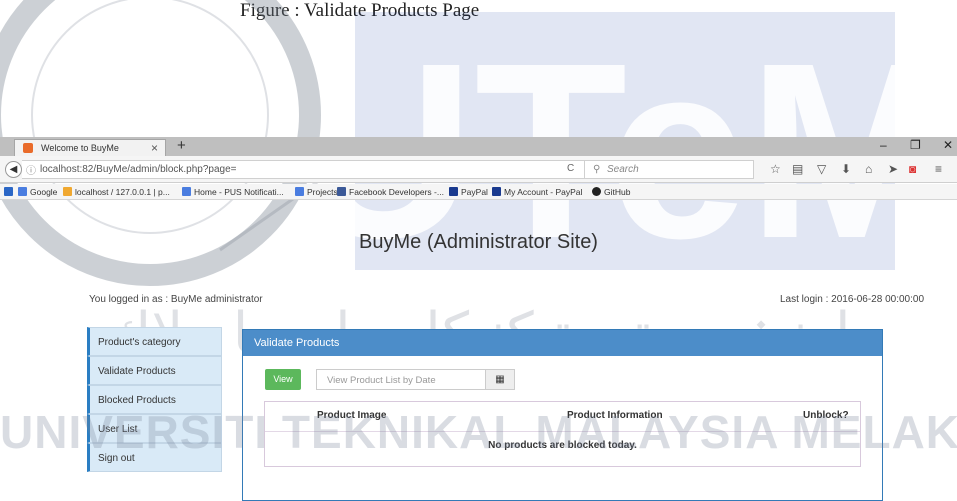 This screenshot has height=501, width=957. What do you see at coordinates (478, 146) in the screenshot?
I see `browser-tab-bar: Welcome to BuyMe × + – ❐ ✕` at bounding box center [478, 146].